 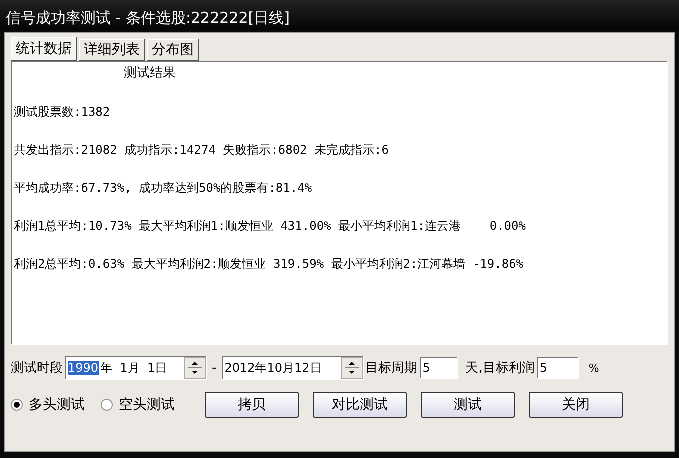 What do you see at coordinates (138, 405) in the screenshot?
I see `radio-option: 空头测试` at bounding box center [138, 405].